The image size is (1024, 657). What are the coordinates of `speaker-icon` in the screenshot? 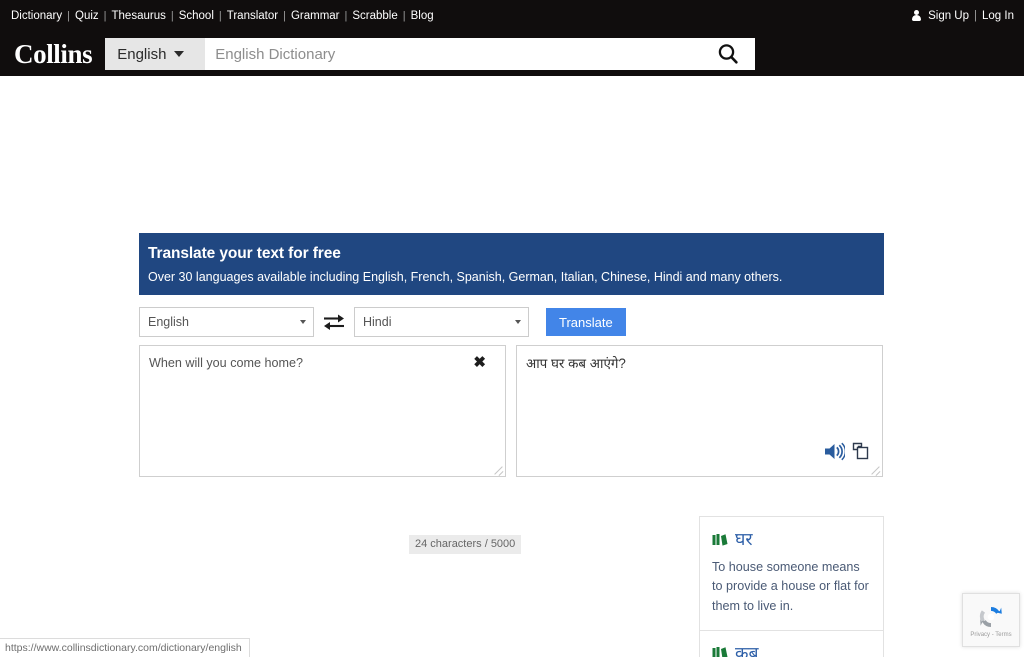 It's located at (836, 451).